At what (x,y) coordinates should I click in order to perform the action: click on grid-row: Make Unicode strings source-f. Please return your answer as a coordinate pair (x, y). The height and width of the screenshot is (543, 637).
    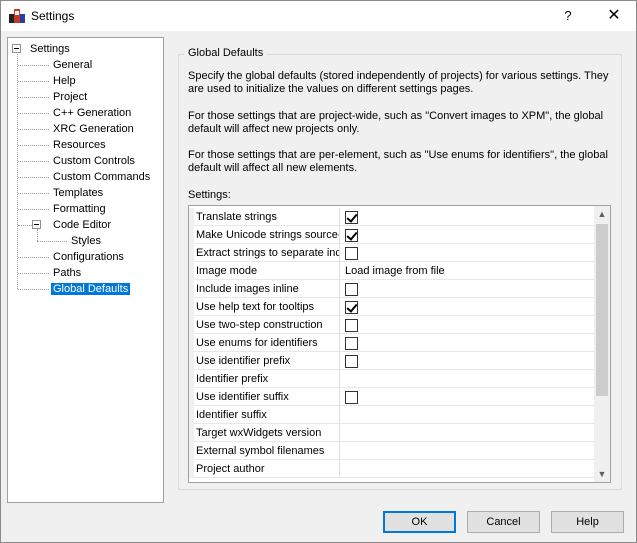
    Looking at the image, I should click on (391, 235).